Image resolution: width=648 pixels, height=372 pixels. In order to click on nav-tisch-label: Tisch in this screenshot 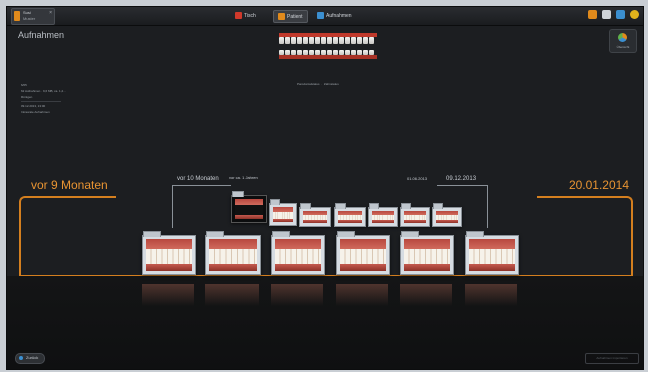, I will do `click(250, 15)`.